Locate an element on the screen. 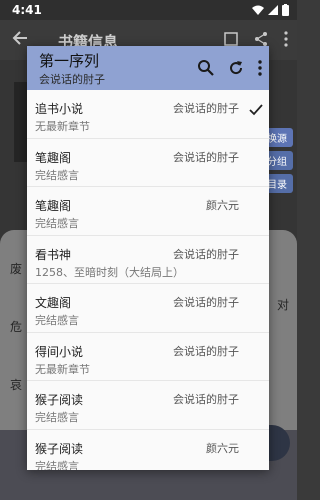 Image resolution: width=320 pixels, height=500 pixels. check-icon is located at coordinates (256, 110).